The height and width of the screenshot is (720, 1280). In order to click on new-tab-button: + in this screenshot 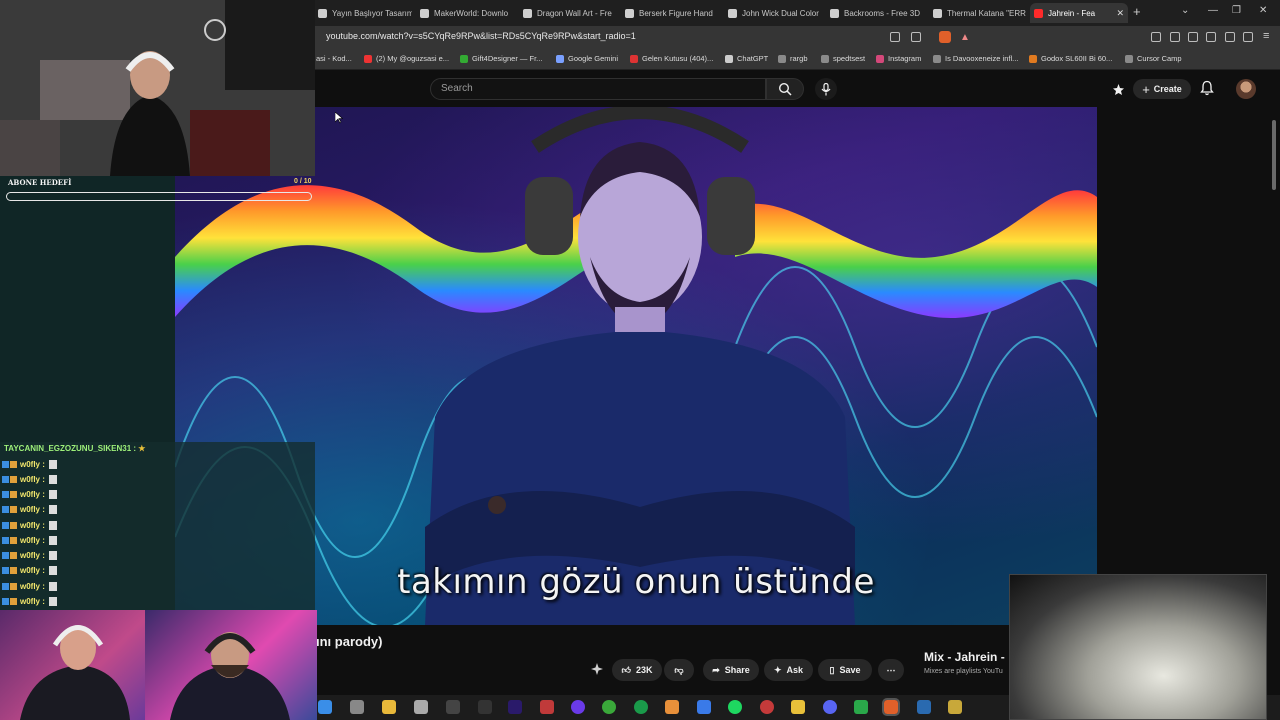, I will do `click(1137, 11)`.